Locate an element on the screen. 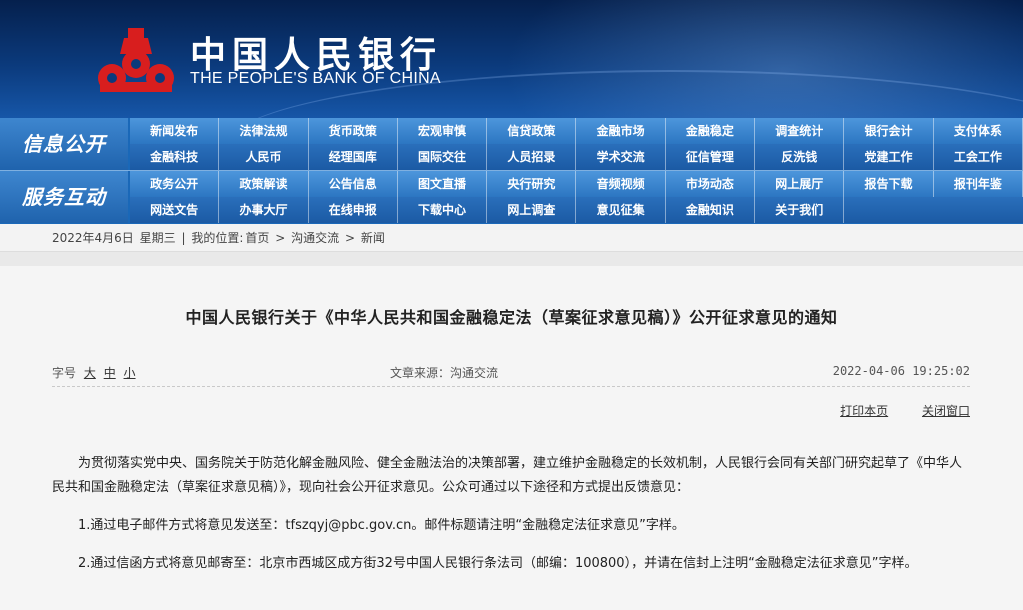 The width and height of the screenshot is (1023, 610). nav-item: 办事大厅 is located at coordinates (264, 210).